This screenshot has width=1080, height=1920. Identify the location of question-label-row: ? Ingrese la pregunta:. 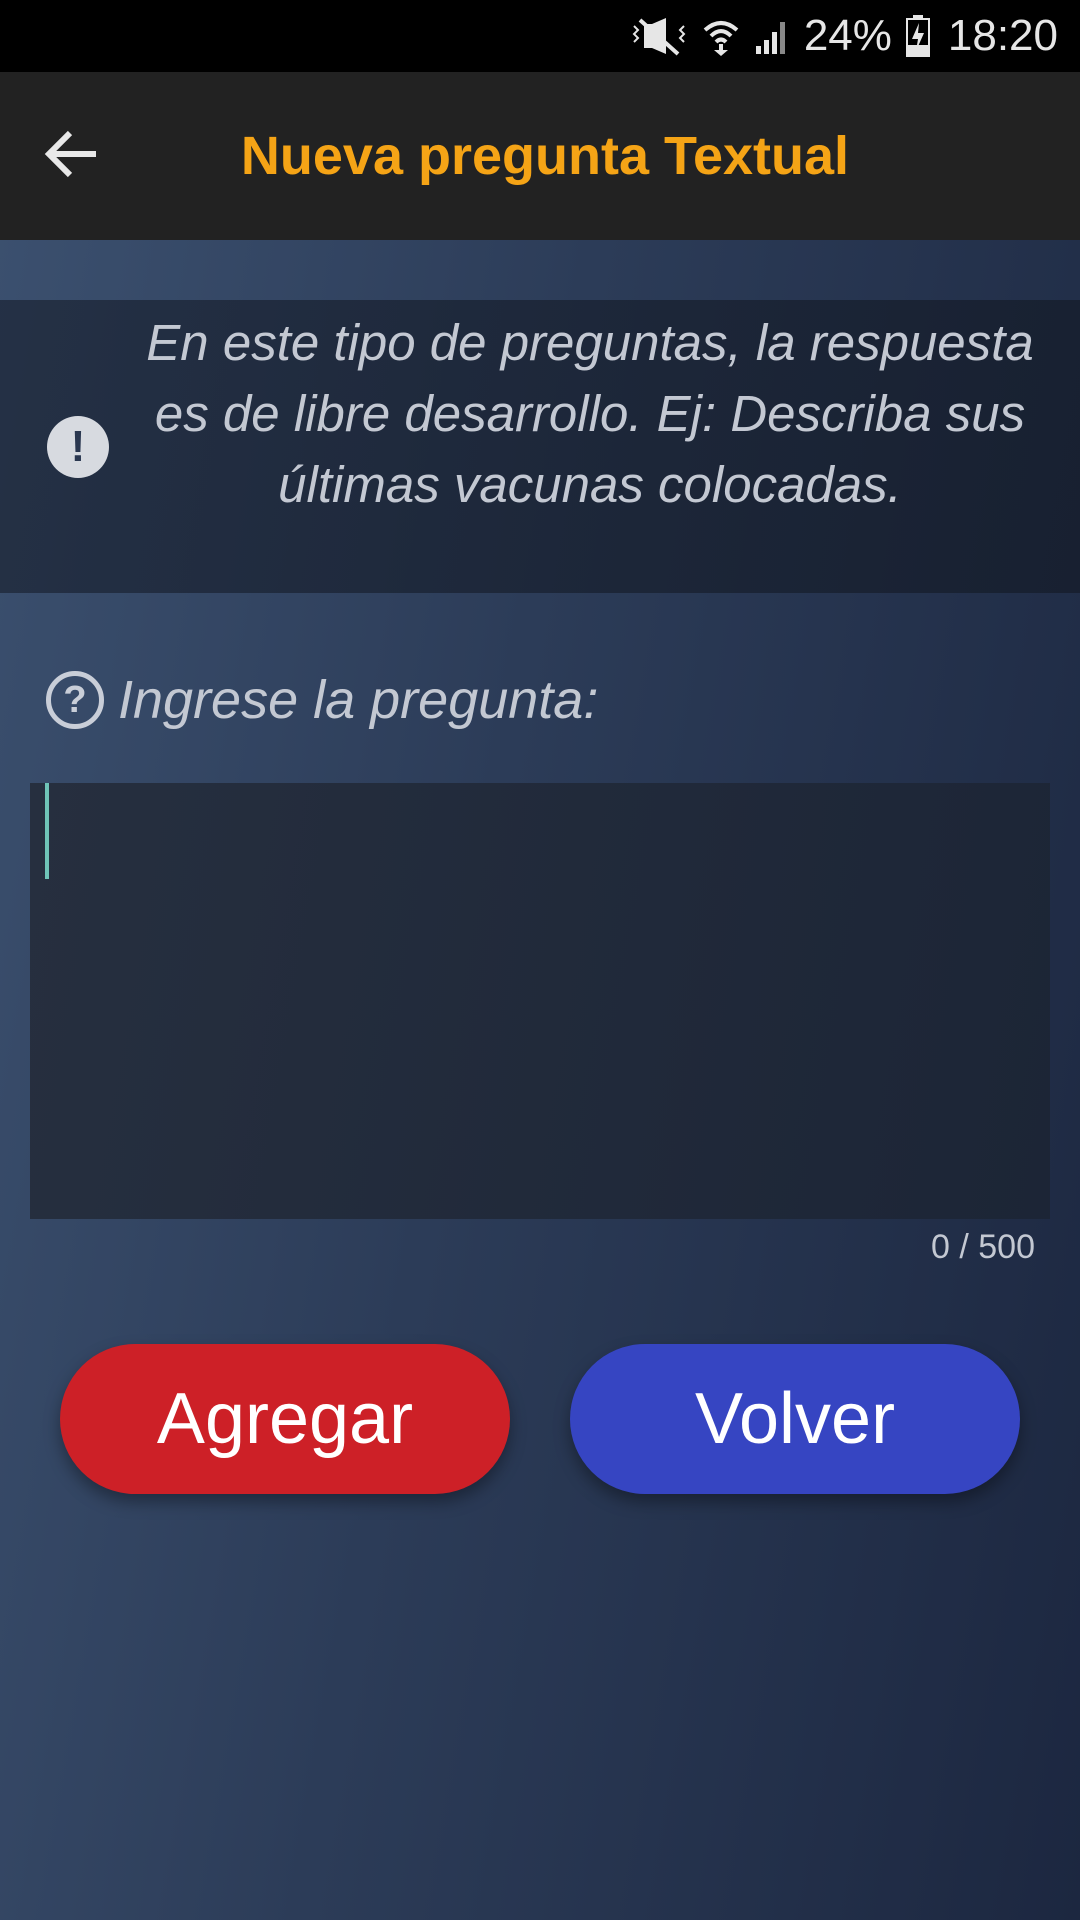
(322, 700).